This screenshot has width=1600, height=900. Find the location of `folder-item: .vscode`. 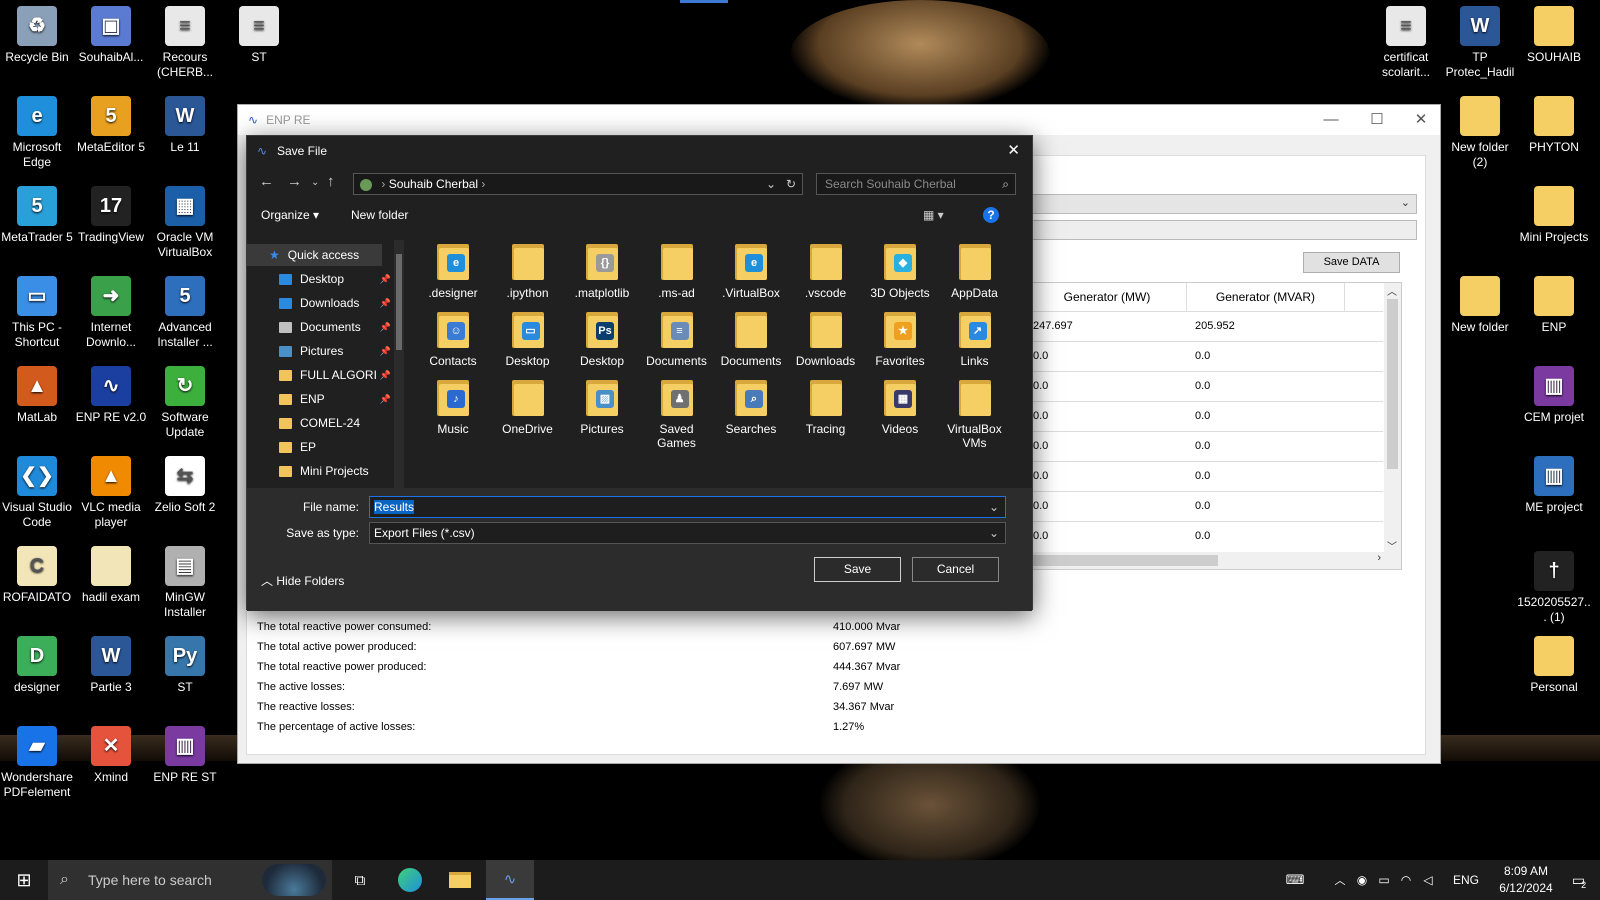

folder-item: .vscode is located at coordinates (826, 270).